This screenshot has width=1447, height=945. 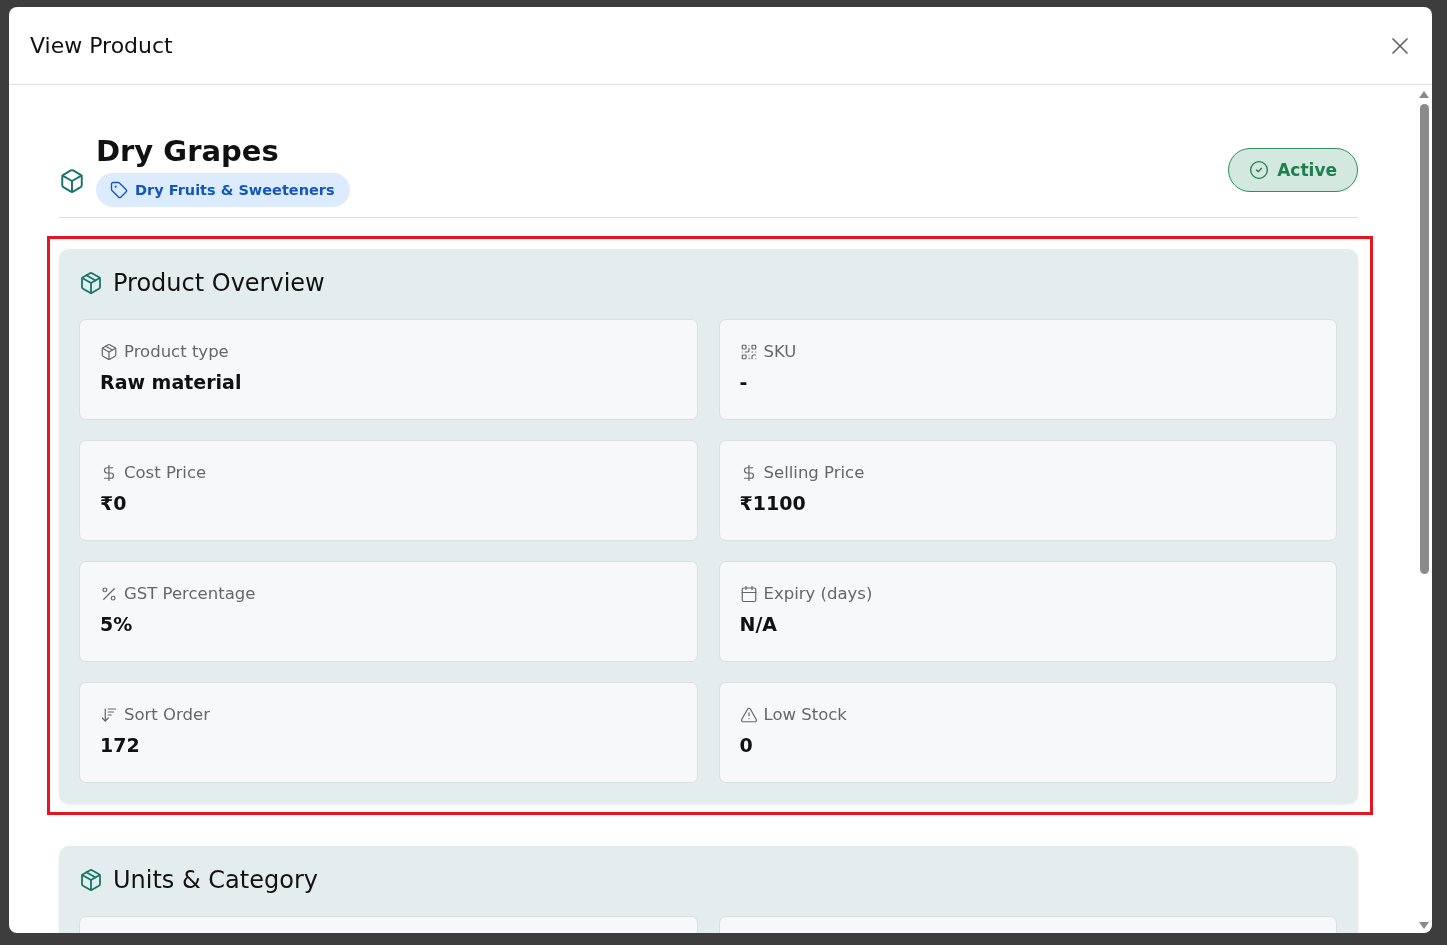 What do you see at coordinates (235, 190) in the screenshot?
I see `category-label: Dry Fruits & Sweeteners` at bounding box center [235, 190].